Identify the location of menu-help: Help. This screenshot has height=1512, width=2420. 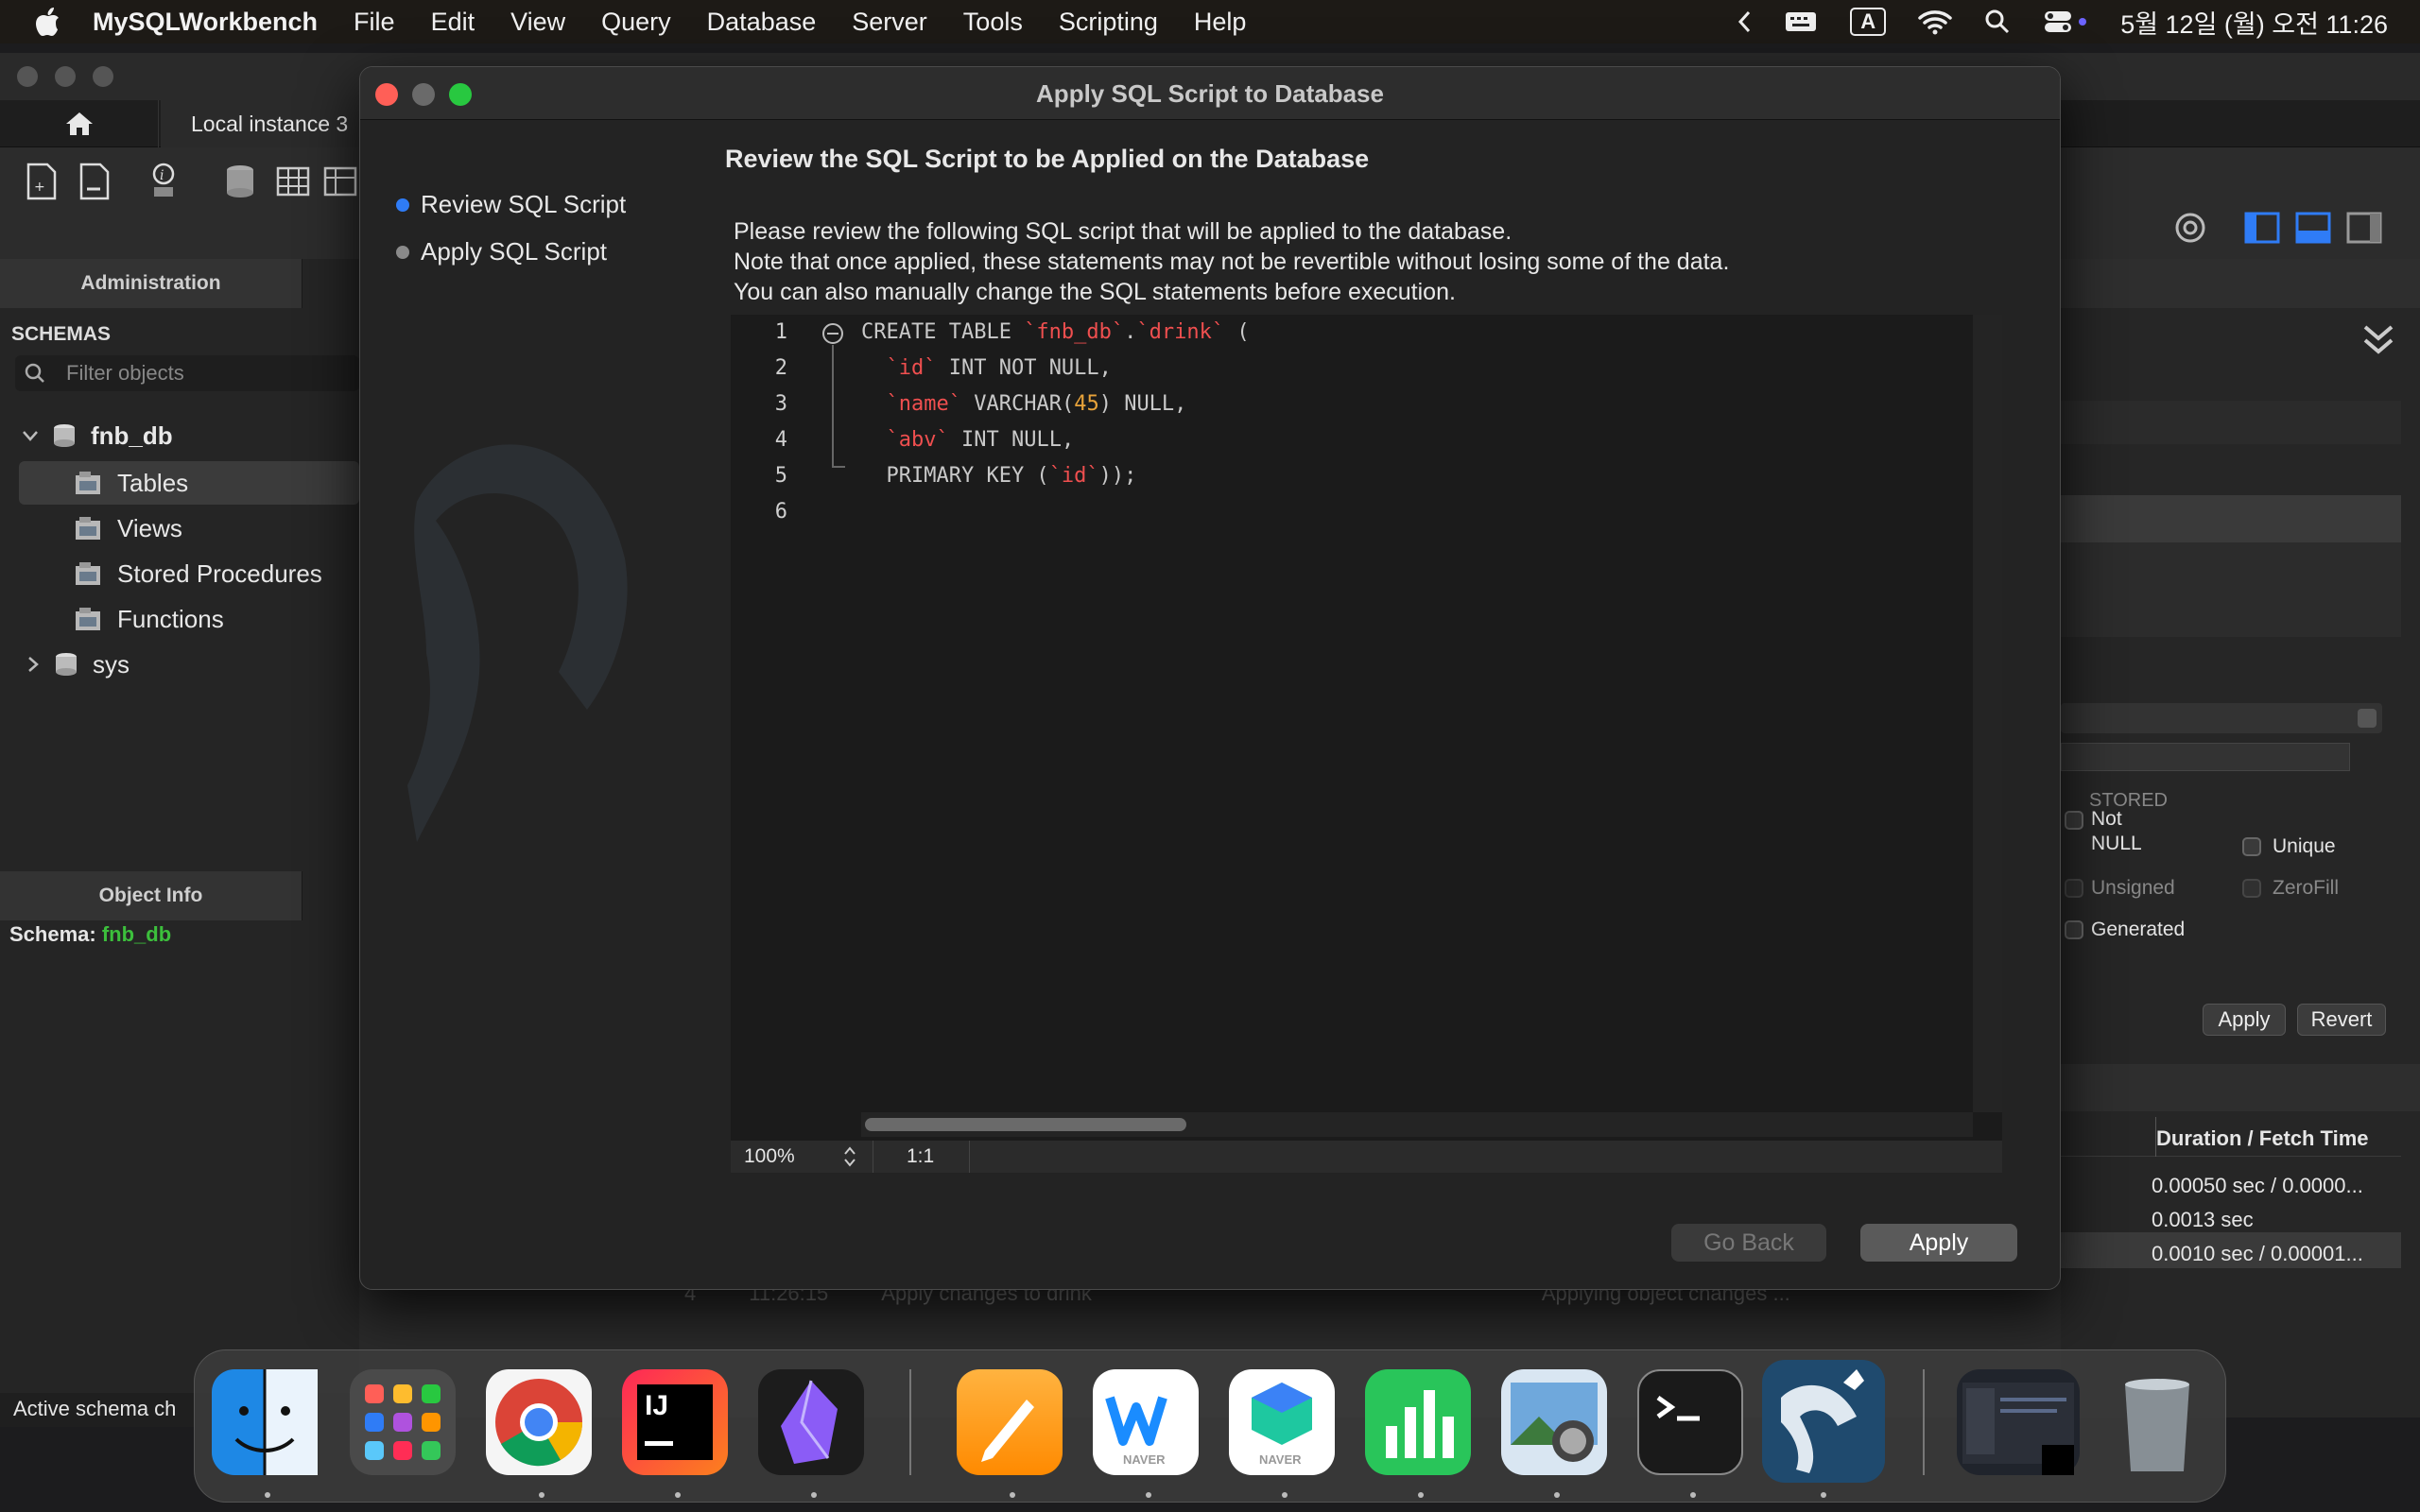
(1220, 22).